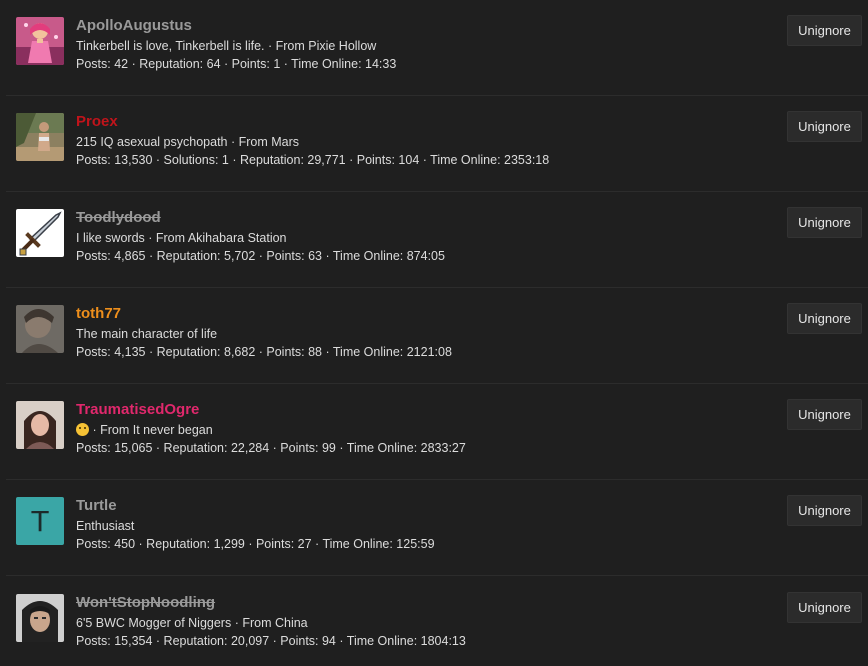 The height and width of the screenshot is (666, 868). What do you see at coordinates (134, 26) in the screenshot?
I see `username: ApolloAugustus` at bounding box center [134, 26].